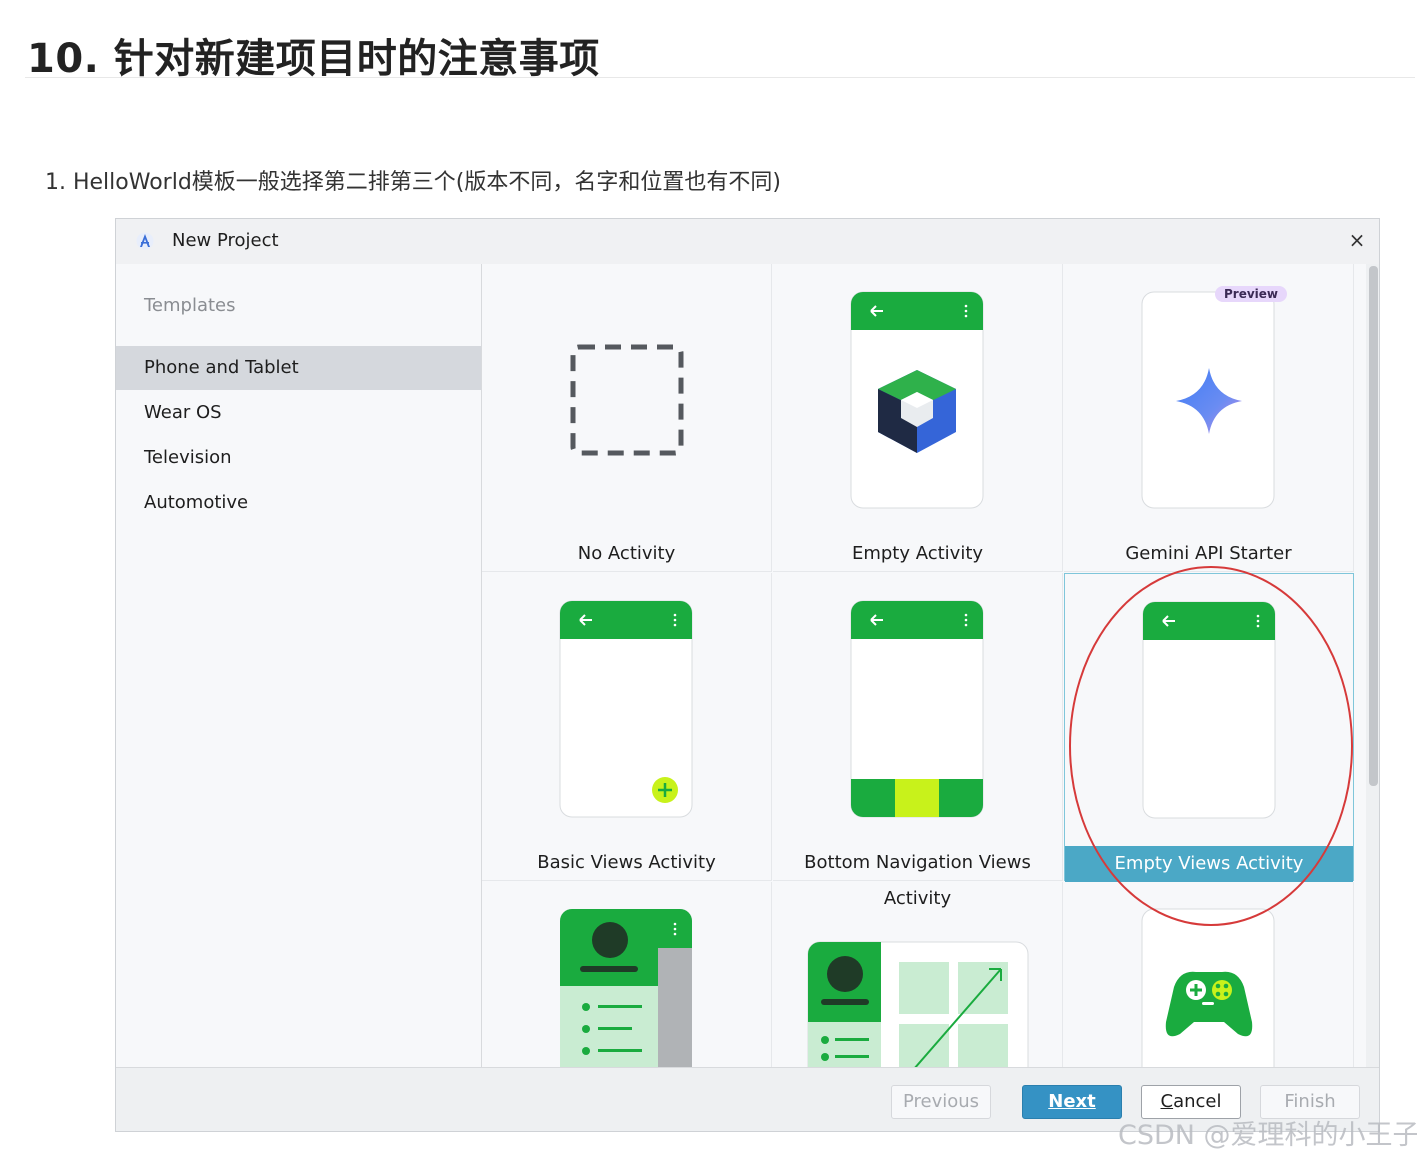  I want to click on template-game-activity, so click(1209, 974).